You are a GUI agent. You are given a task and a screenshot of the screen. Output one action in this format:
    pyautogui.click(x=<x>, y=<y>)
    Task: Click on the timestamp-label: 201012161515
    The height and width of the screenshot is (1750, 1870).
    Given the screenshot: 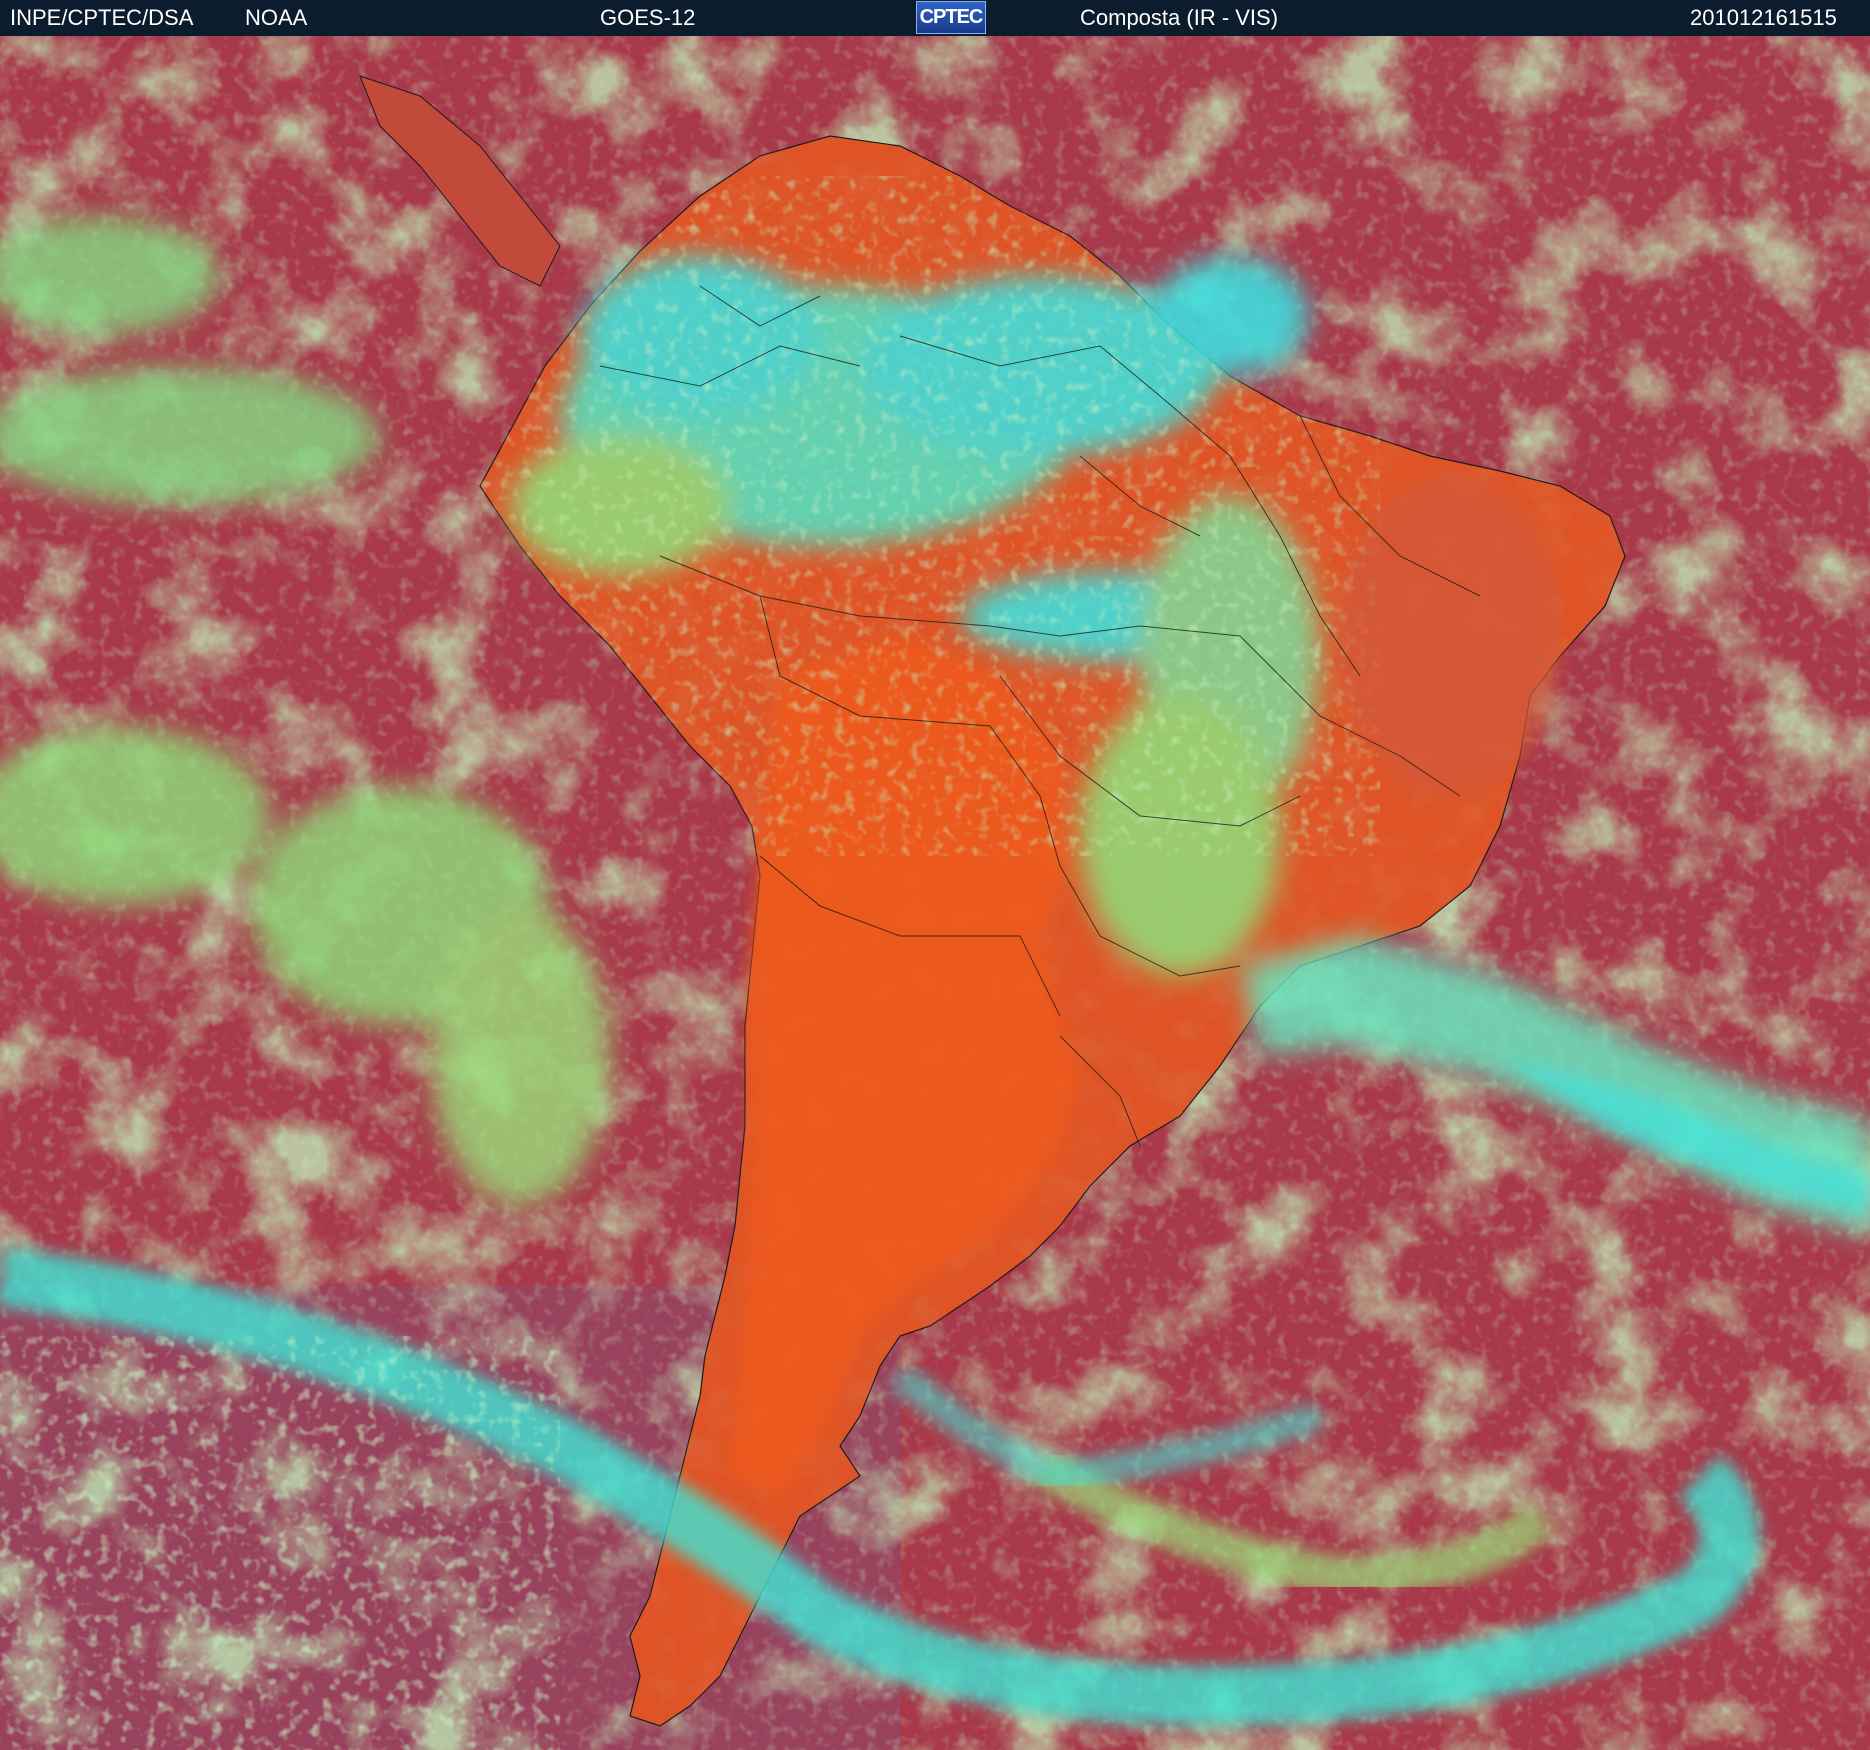 What is the action you would take?
    pyautogui.click(x=1763, y=17)
    